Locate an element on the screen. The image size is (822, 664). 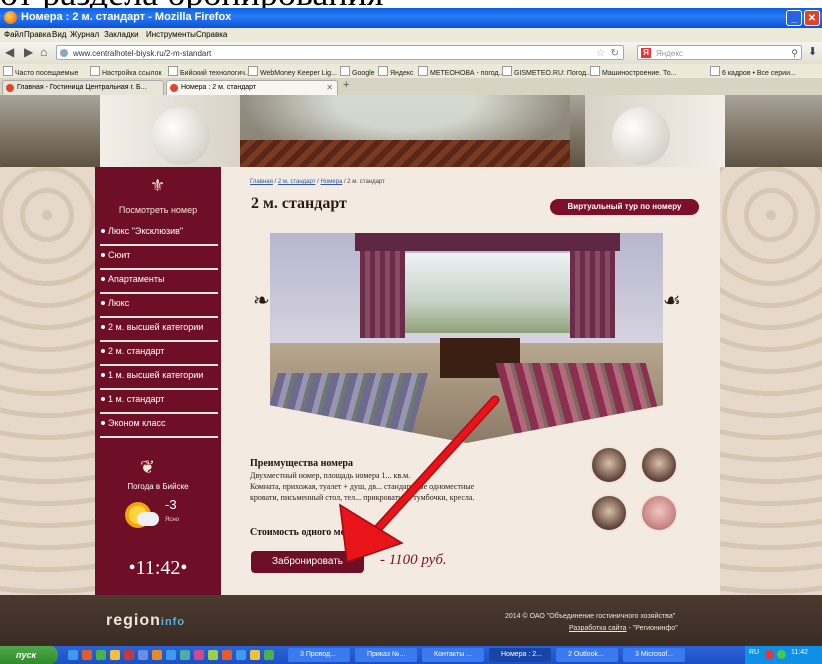
home-icon: ⌂ is located at coordinates (43, 52).